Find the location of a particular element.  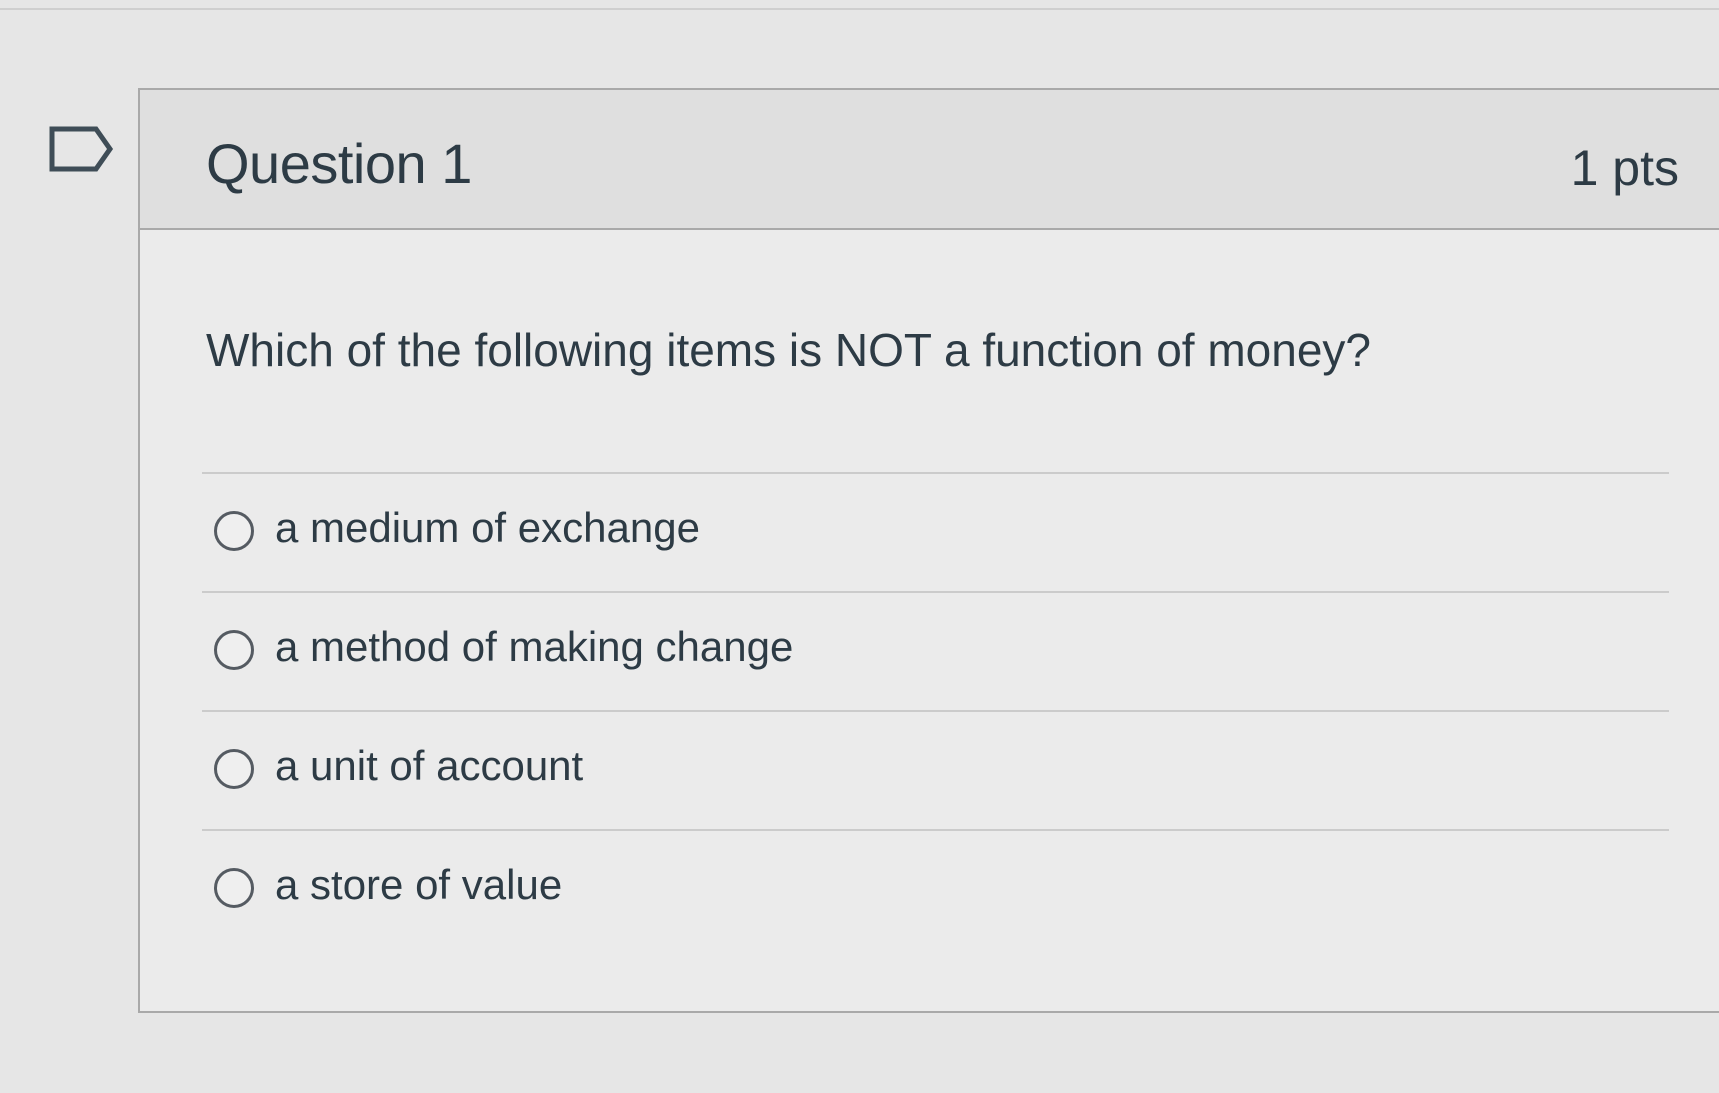

question-title: Question 1 is located at coordinates (339, 163).